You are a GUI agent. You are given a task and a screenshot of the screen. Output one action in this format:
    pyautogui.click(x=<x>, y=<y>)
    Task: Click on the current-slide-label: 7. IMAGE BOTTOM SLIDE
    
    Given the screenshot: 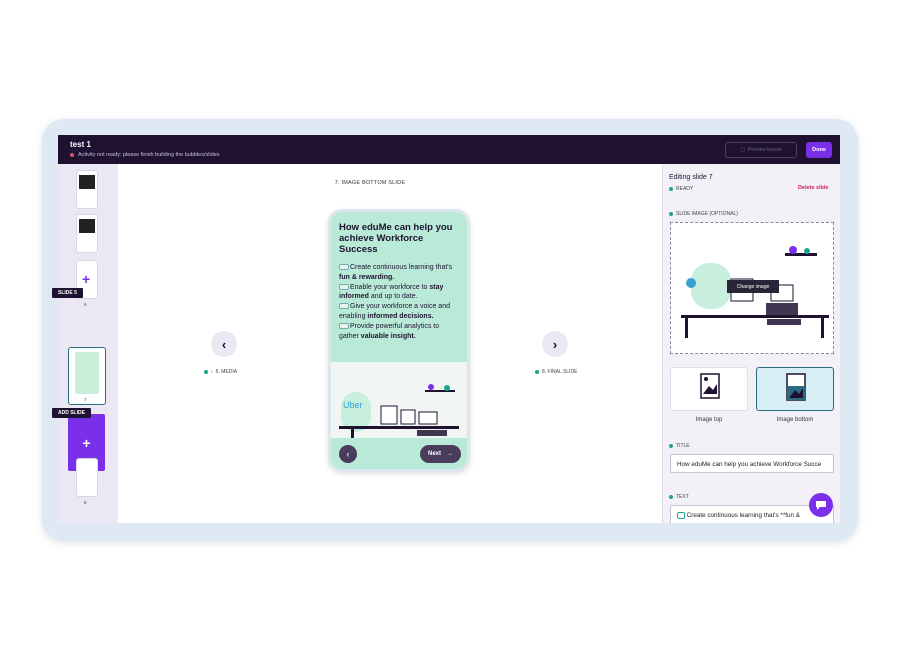 What is the action you would take?
    pyautogui.click(x=370, y=183)
    